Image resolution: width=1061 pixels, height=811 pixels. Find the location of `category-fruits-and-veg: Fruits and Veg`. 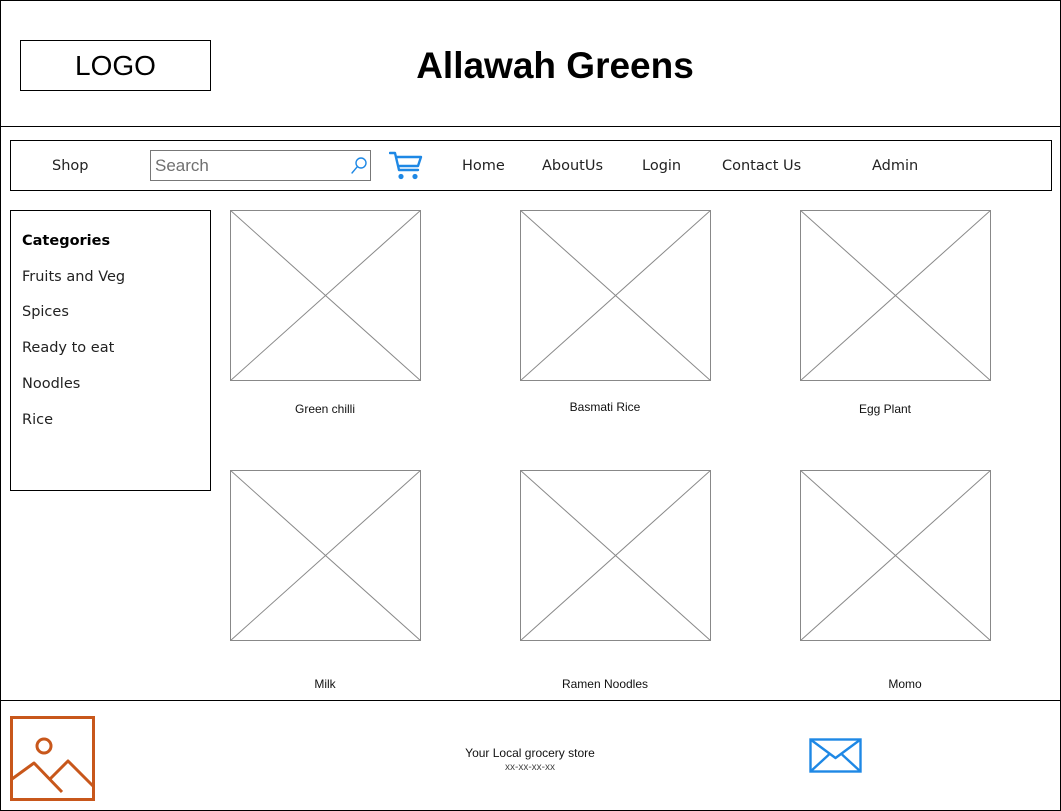

category-fruits-and-veg: Fruits and Veg is located at coordinates (73, 277).